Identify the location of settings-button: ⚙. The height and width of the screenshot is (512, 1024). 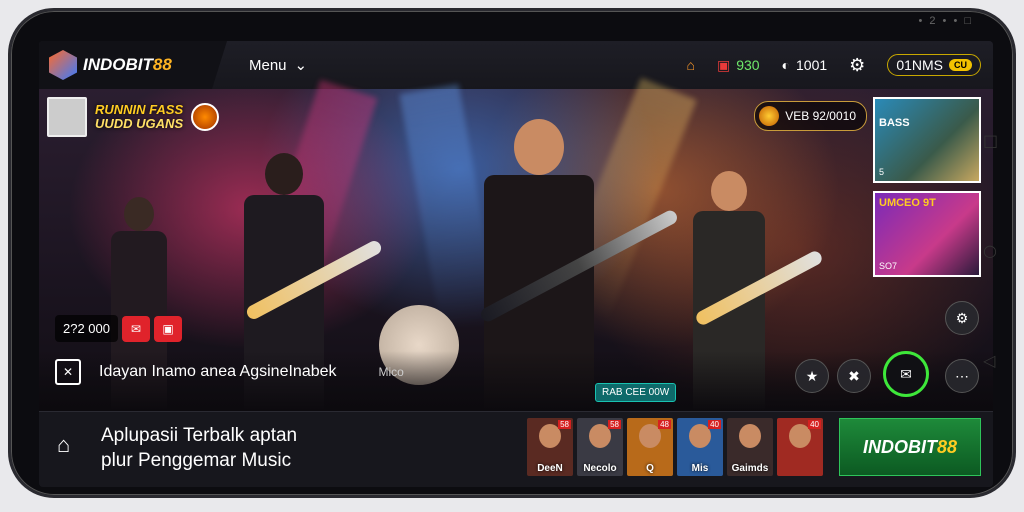
(857, 65).